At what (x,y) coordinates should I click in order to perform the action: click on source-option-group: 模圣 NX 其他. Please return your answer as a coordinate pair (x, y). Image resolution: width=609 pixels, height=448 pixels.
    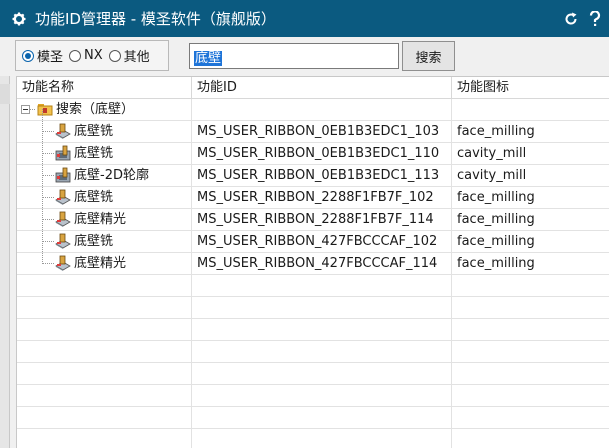
    Looking at the image, I should click on (92, 55).